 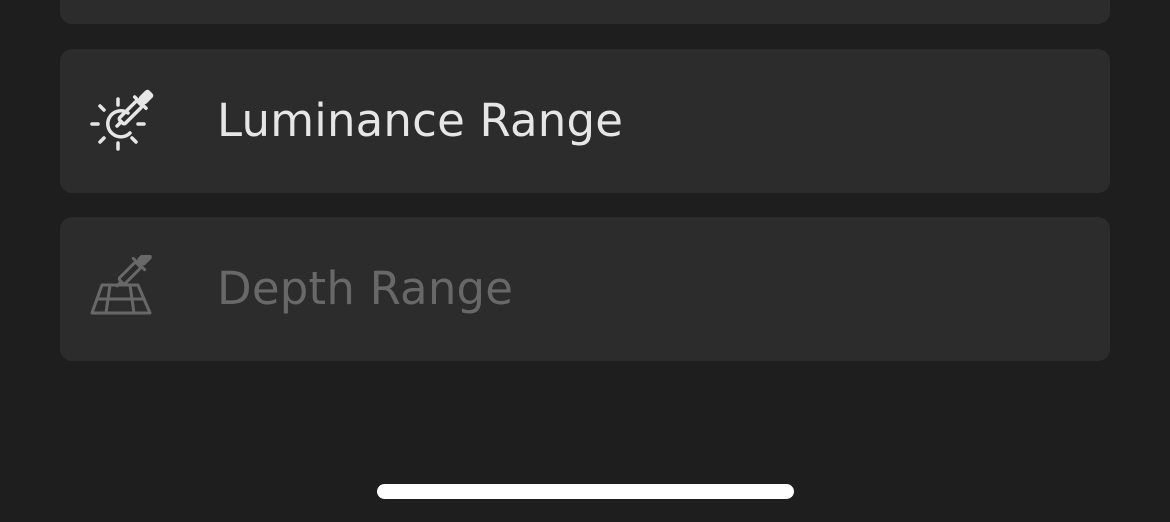 What do you see at coordinates (122, 287) in the screenshot?
I see `depth-eyedropper-icon` at bounding box center [122, 287].